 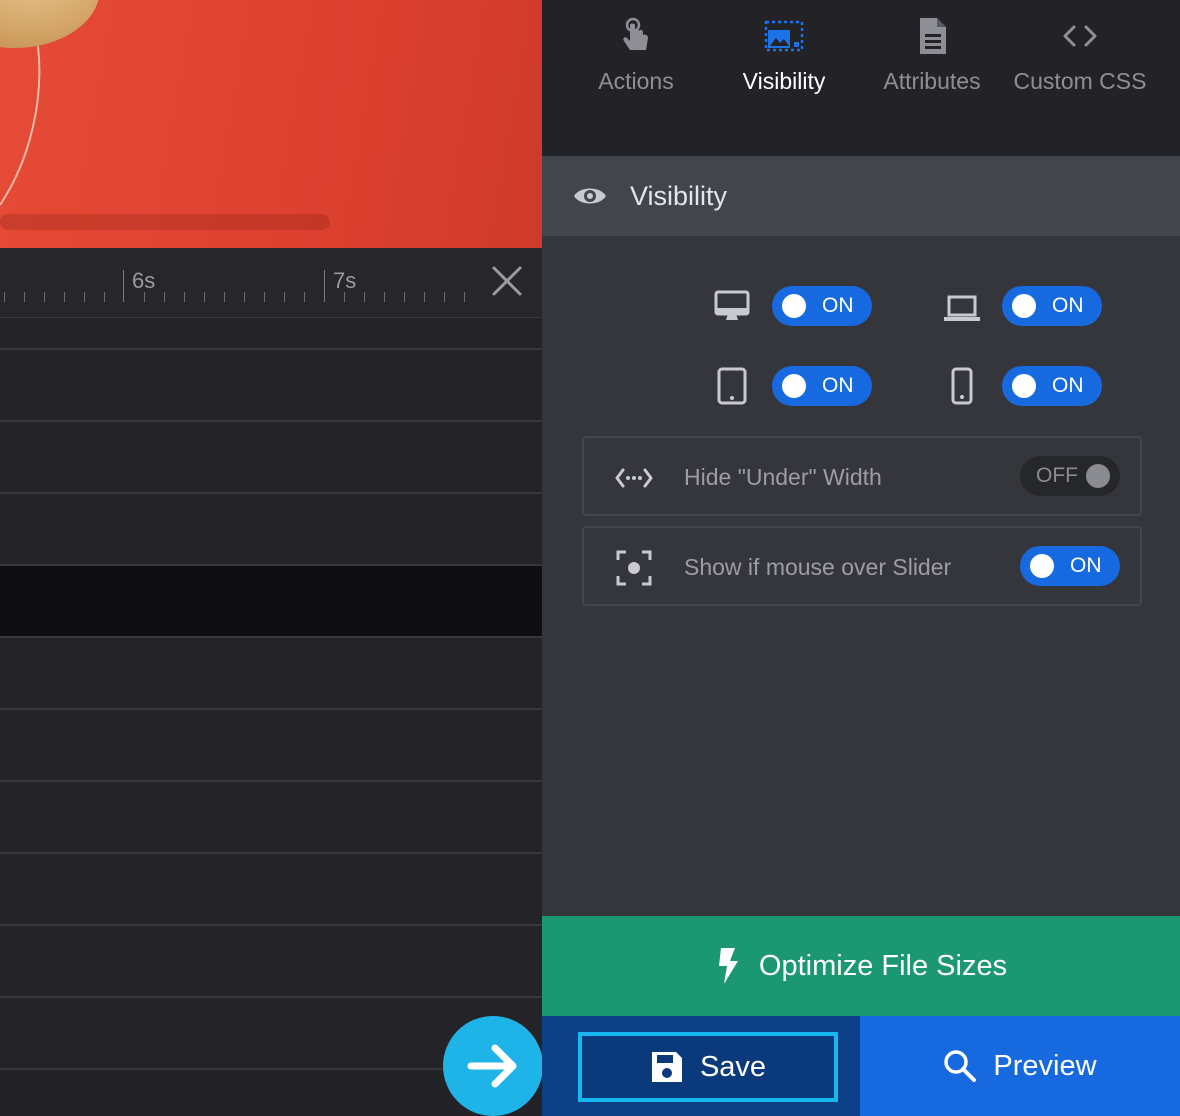 What do you see at coordinates (666, 1067) in the screenshot?
I see `floppy-disk-icon` at bounding box center [666, 1067].